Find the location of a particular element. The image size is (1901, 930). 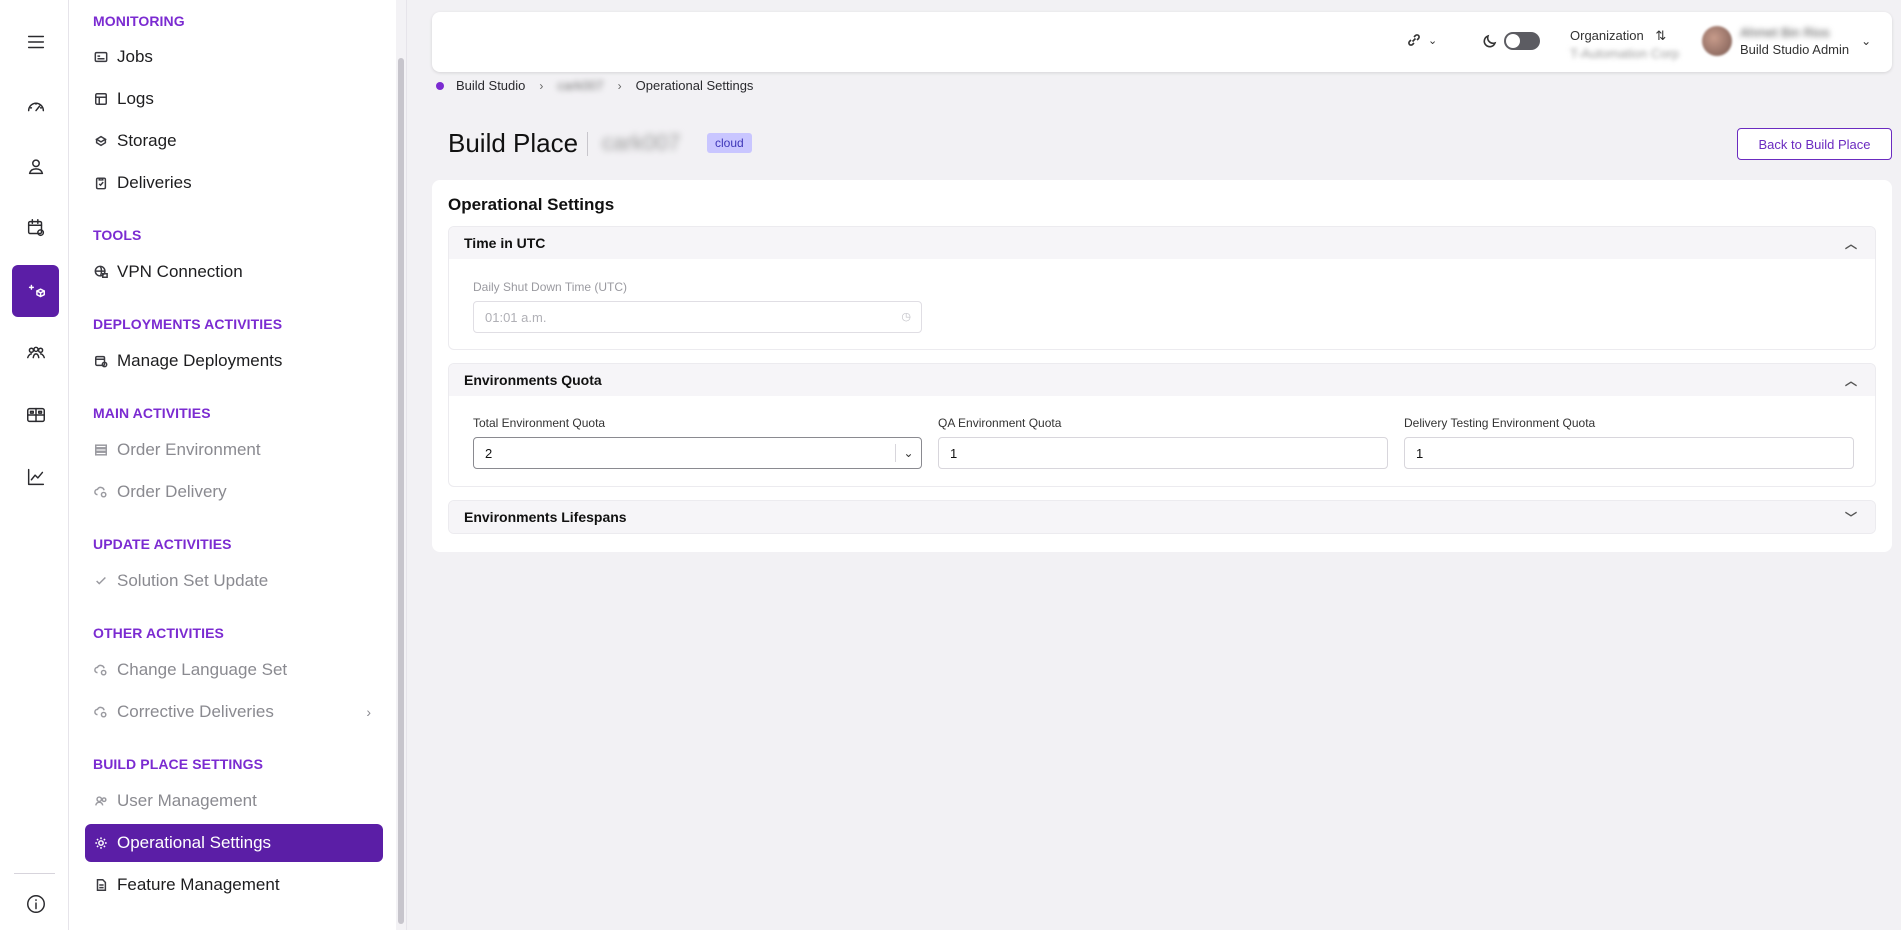

server-icon is located at coordinates (101, 450).